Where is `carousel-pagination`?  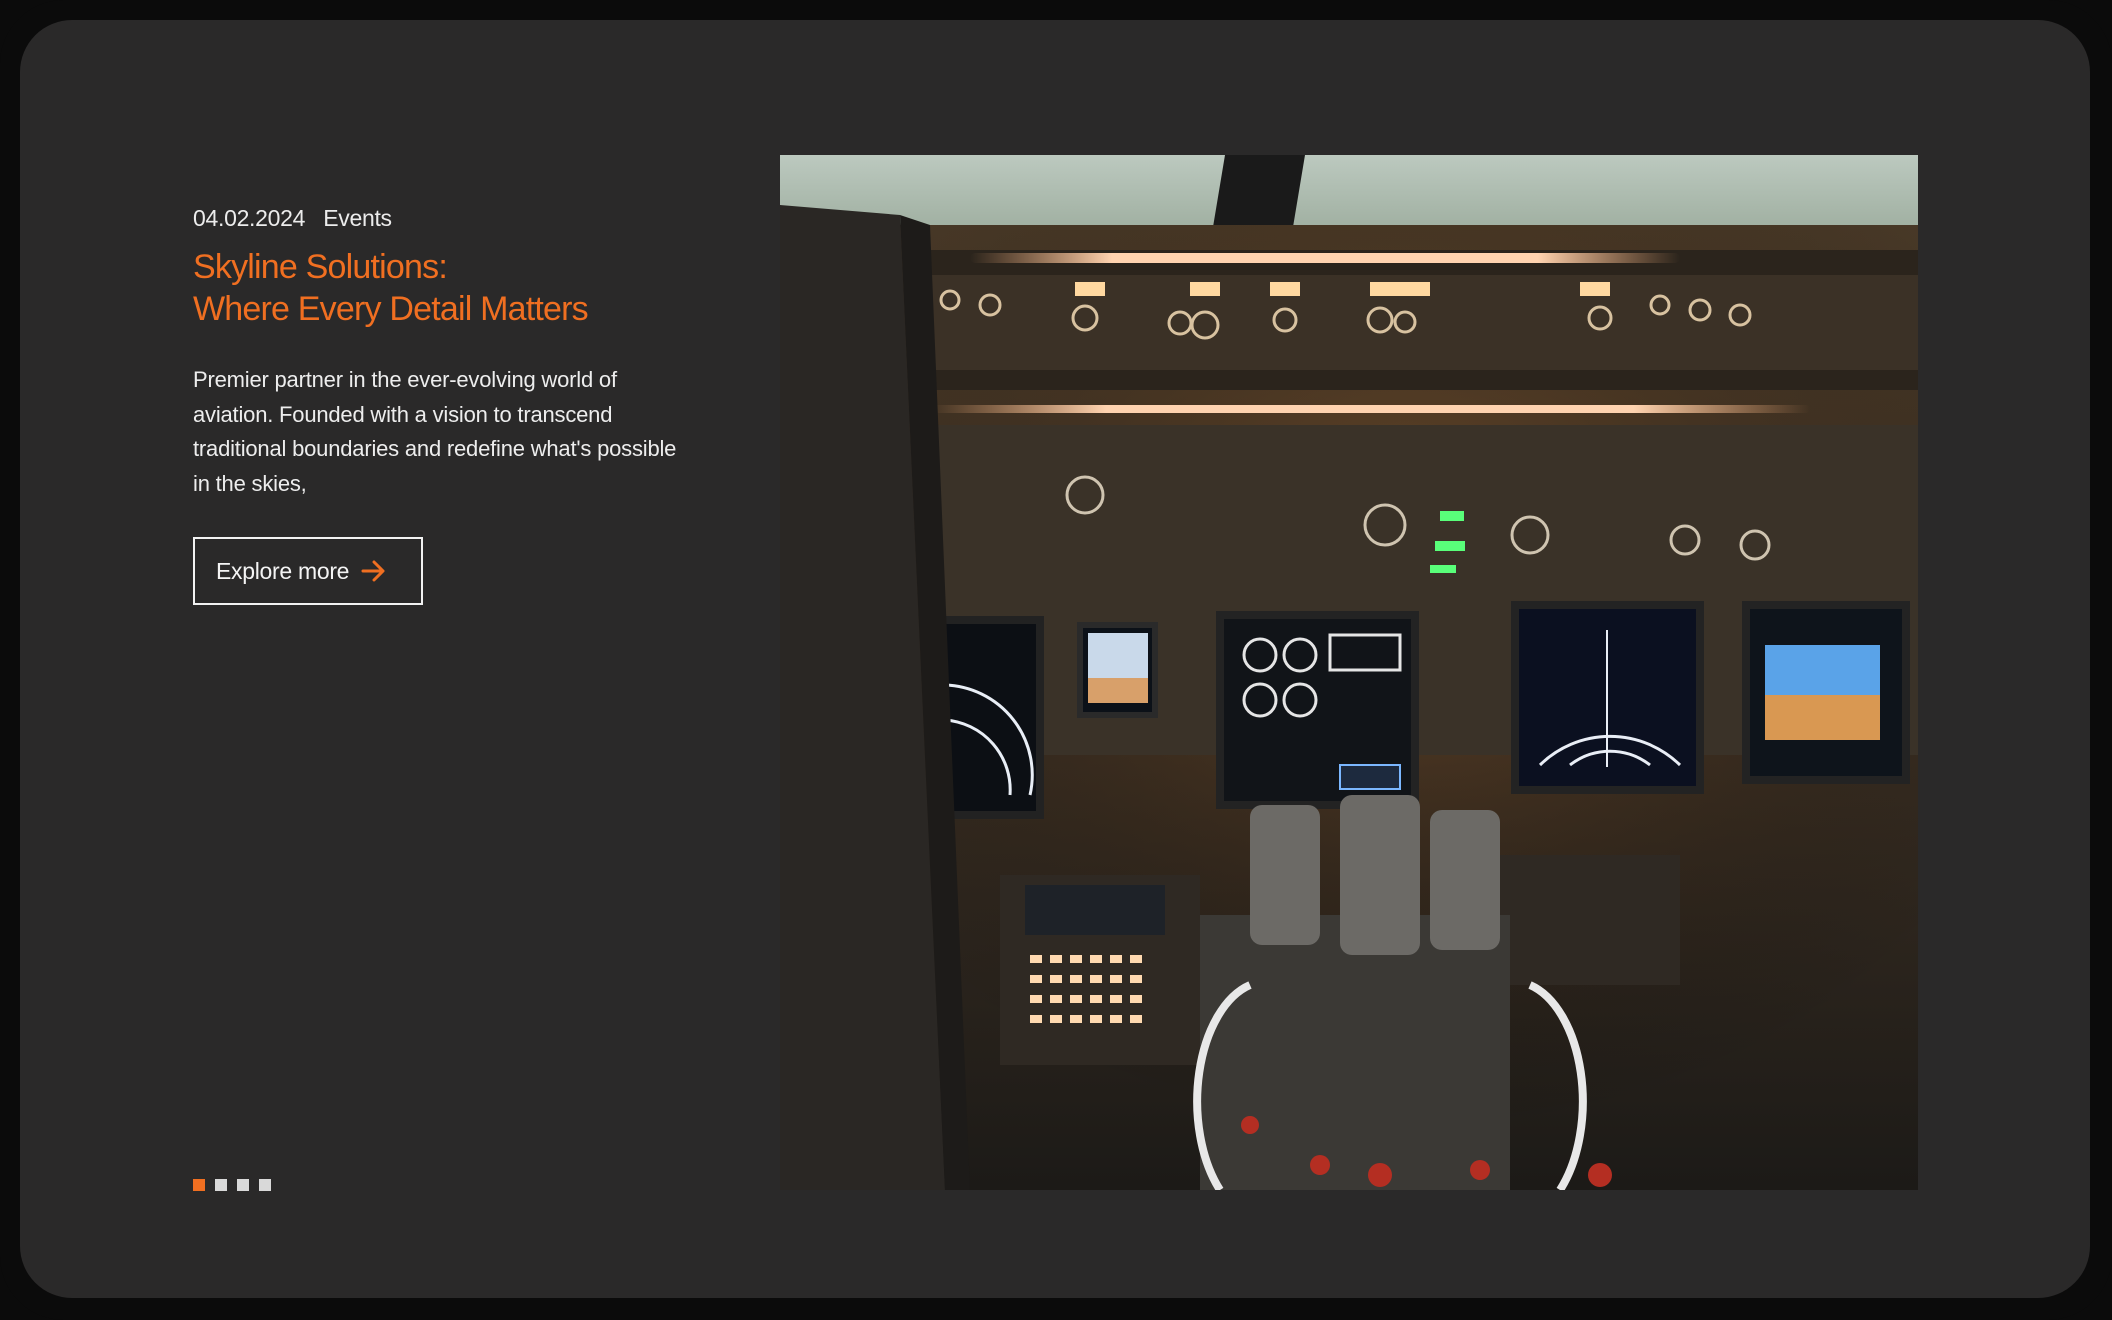 carousel-pagination is located at coordinates (232, 1185).